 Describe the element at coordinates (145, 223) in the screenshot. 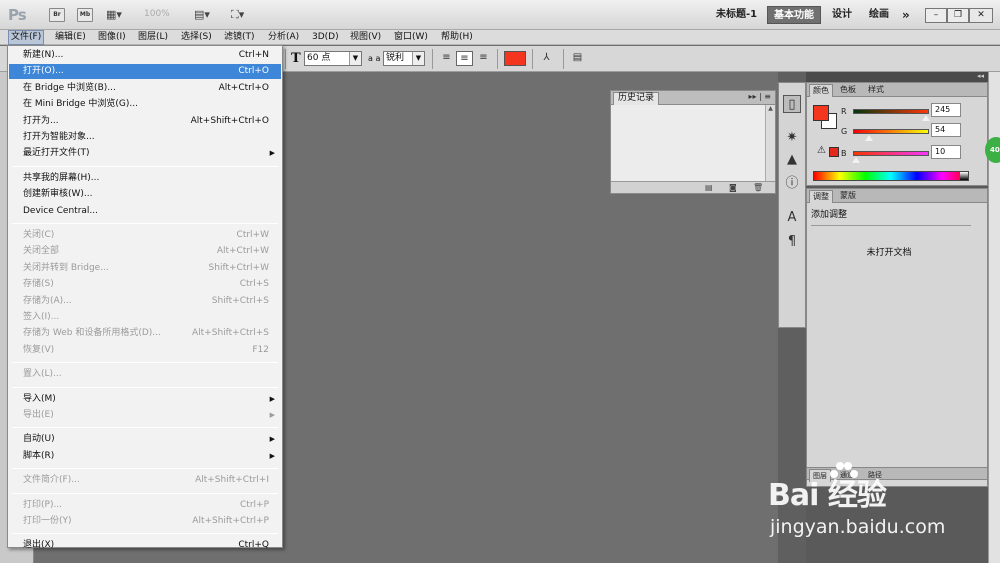

I see `menu-separator` at that location.